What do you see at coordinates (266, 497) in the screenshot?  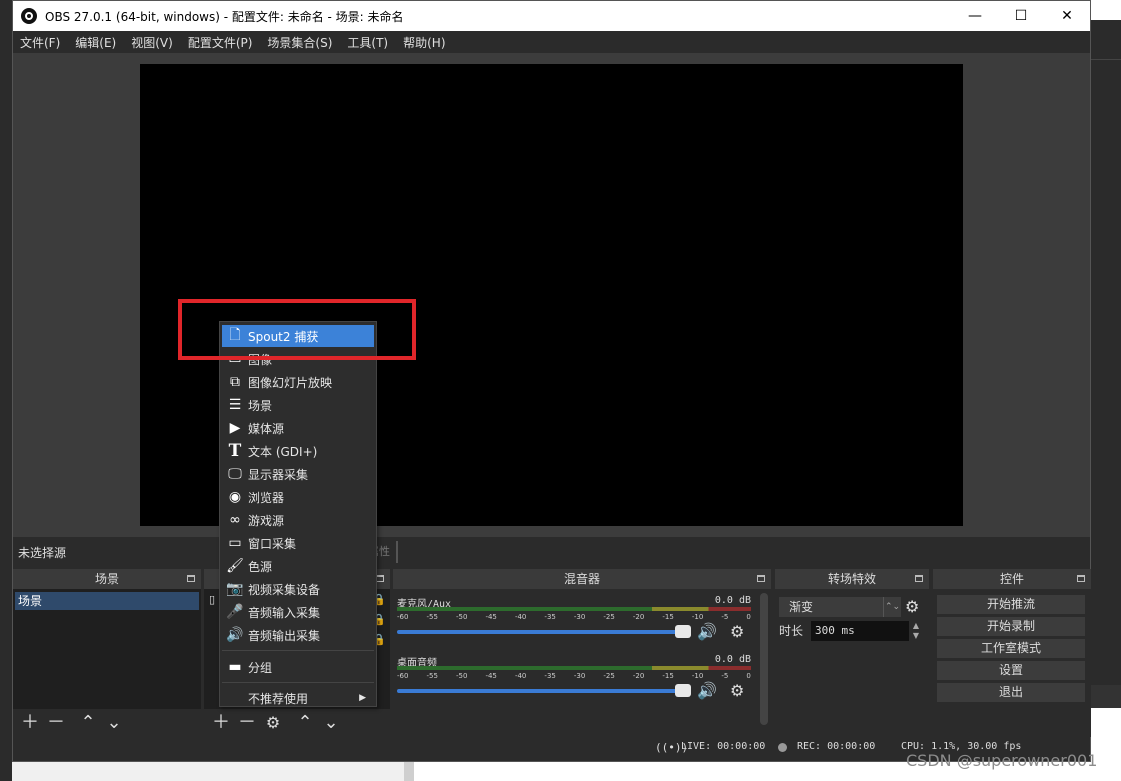 I see `menu-item-label: 浏览器` at bounding box center [266, 497].